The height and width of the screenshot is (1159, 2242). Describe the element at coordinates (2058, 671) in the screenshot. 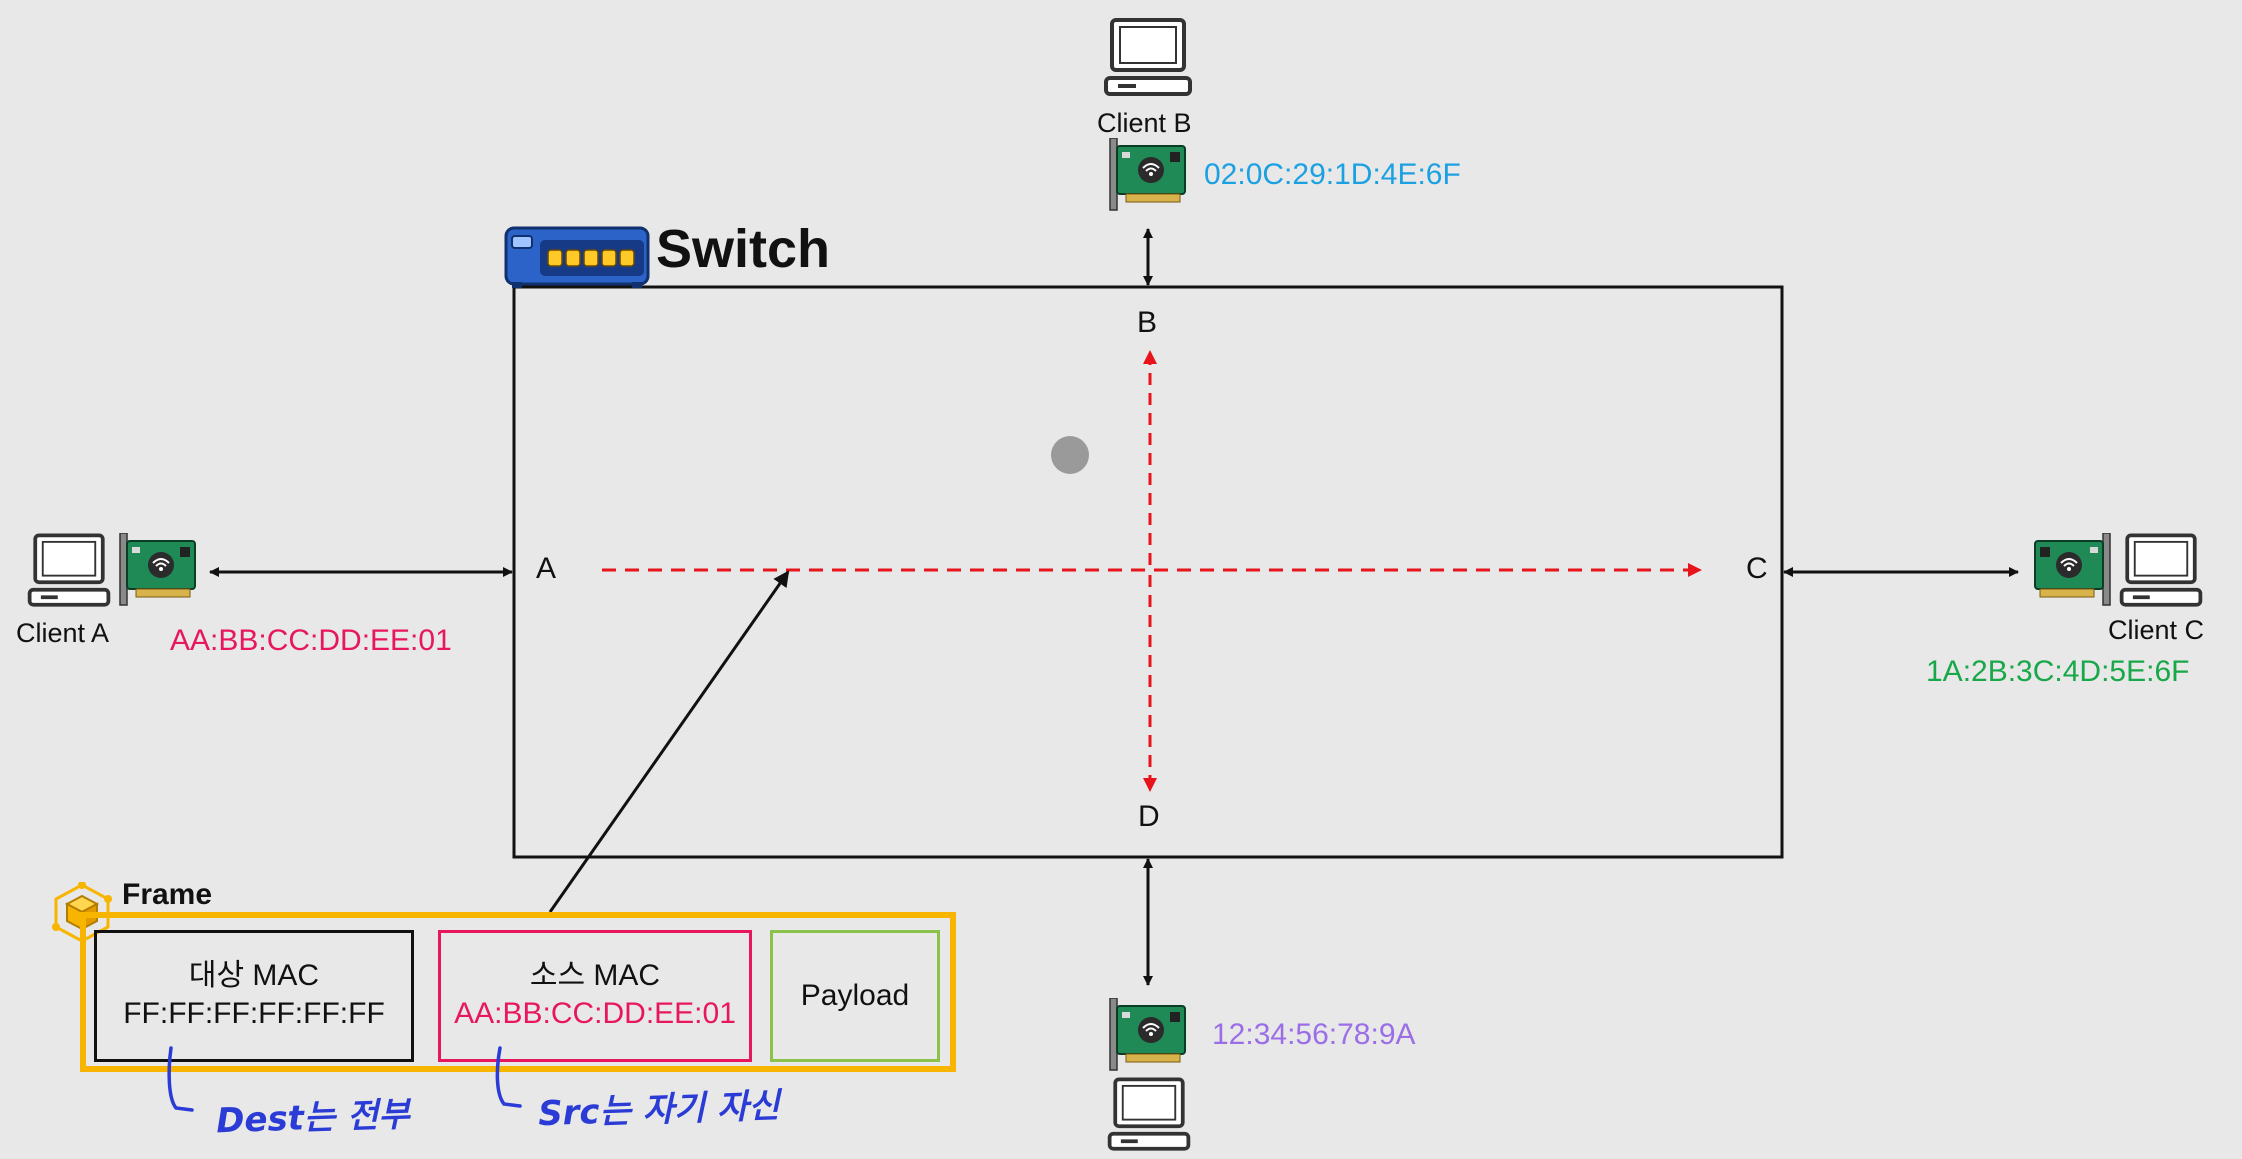

I see `client-c-mac: 1A:2B:3C:4D:5E:6F` at that location.